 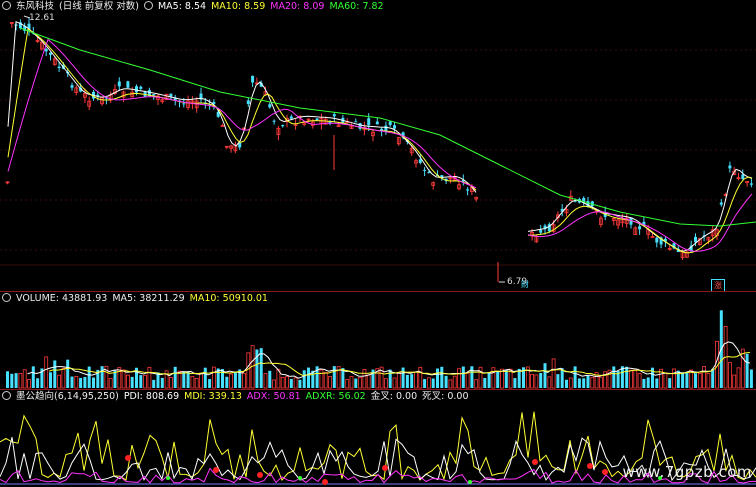 What do you see at coordinates (525, 284) in the screenshot?
I see `cai-tag: 财` at bounding box center [525, 284].